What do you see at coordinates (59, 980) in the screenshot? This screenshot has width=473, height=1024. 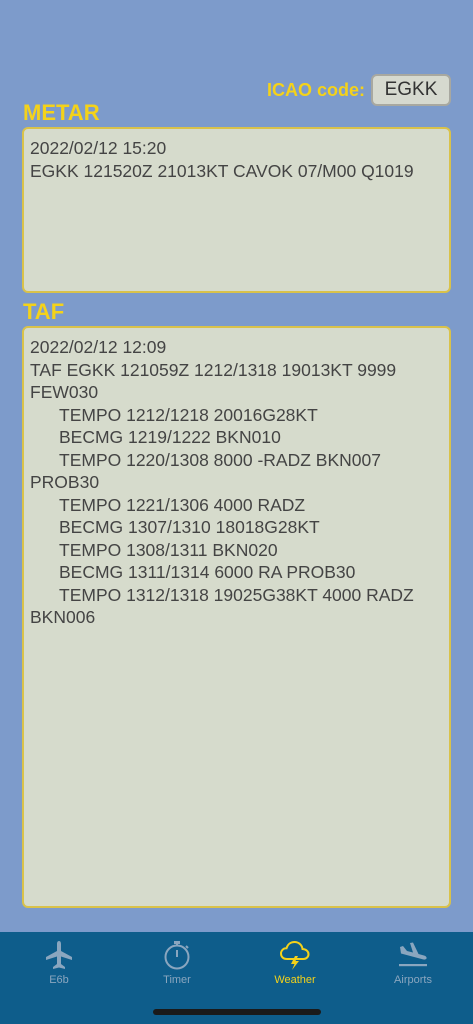 I see `tab-label: E6b` at bounding box center [59, 980].